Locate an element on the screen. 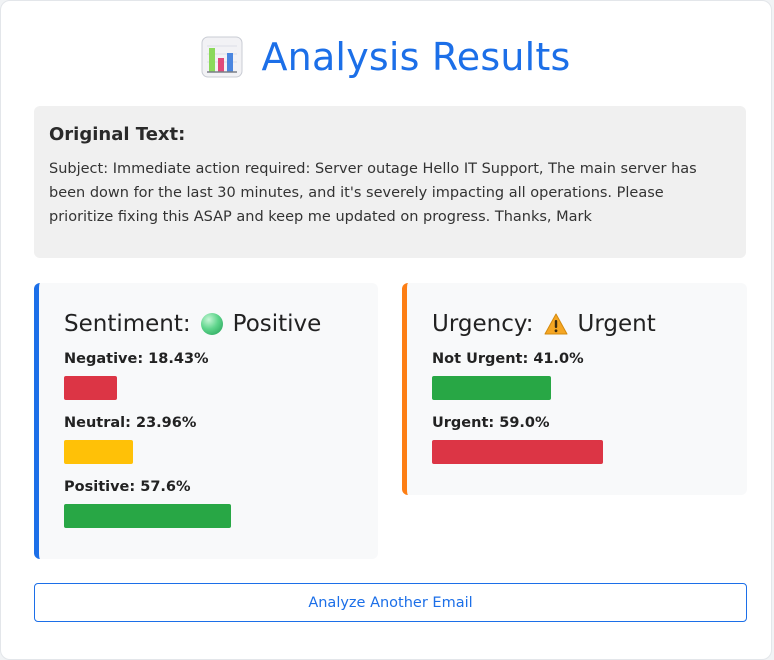 The height and width of the screenshot is (660, 774). warning-icon is located at coordinates (556, 324).